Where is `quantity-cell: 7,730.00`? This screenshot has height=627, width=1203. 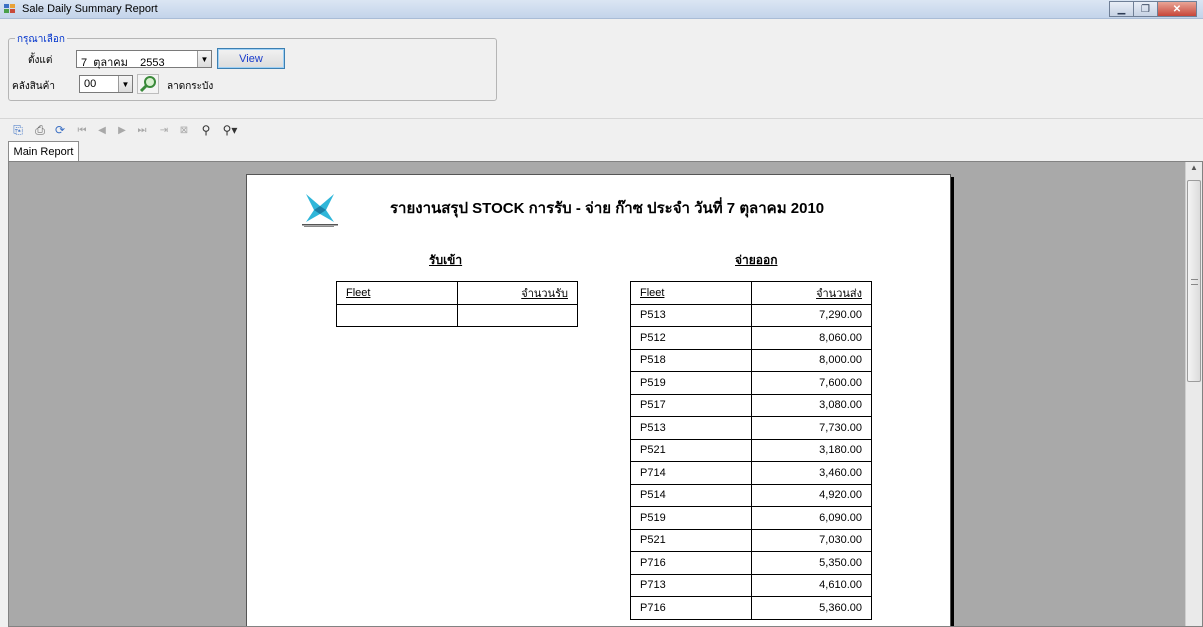
quantity-cell: 7,730.00 is located at coordinates (811, 428).